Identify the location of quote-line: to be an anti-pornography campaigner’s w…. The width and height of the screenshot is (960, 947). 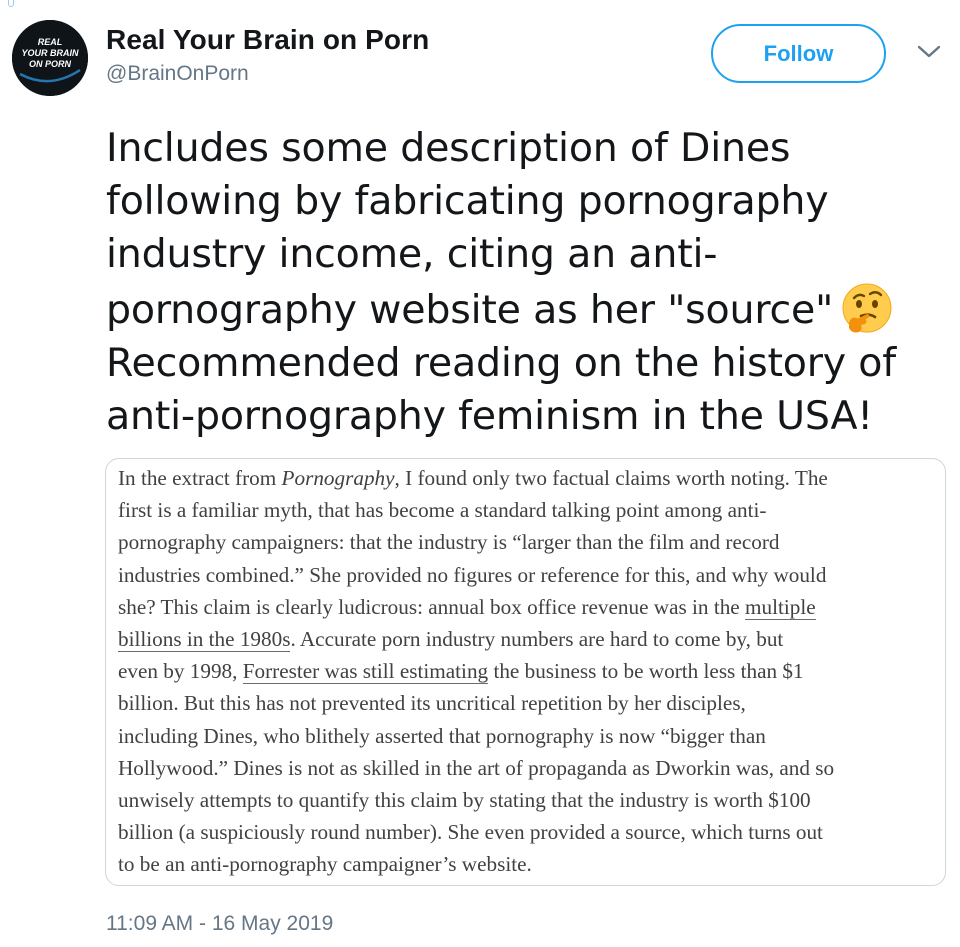
(325, 864).